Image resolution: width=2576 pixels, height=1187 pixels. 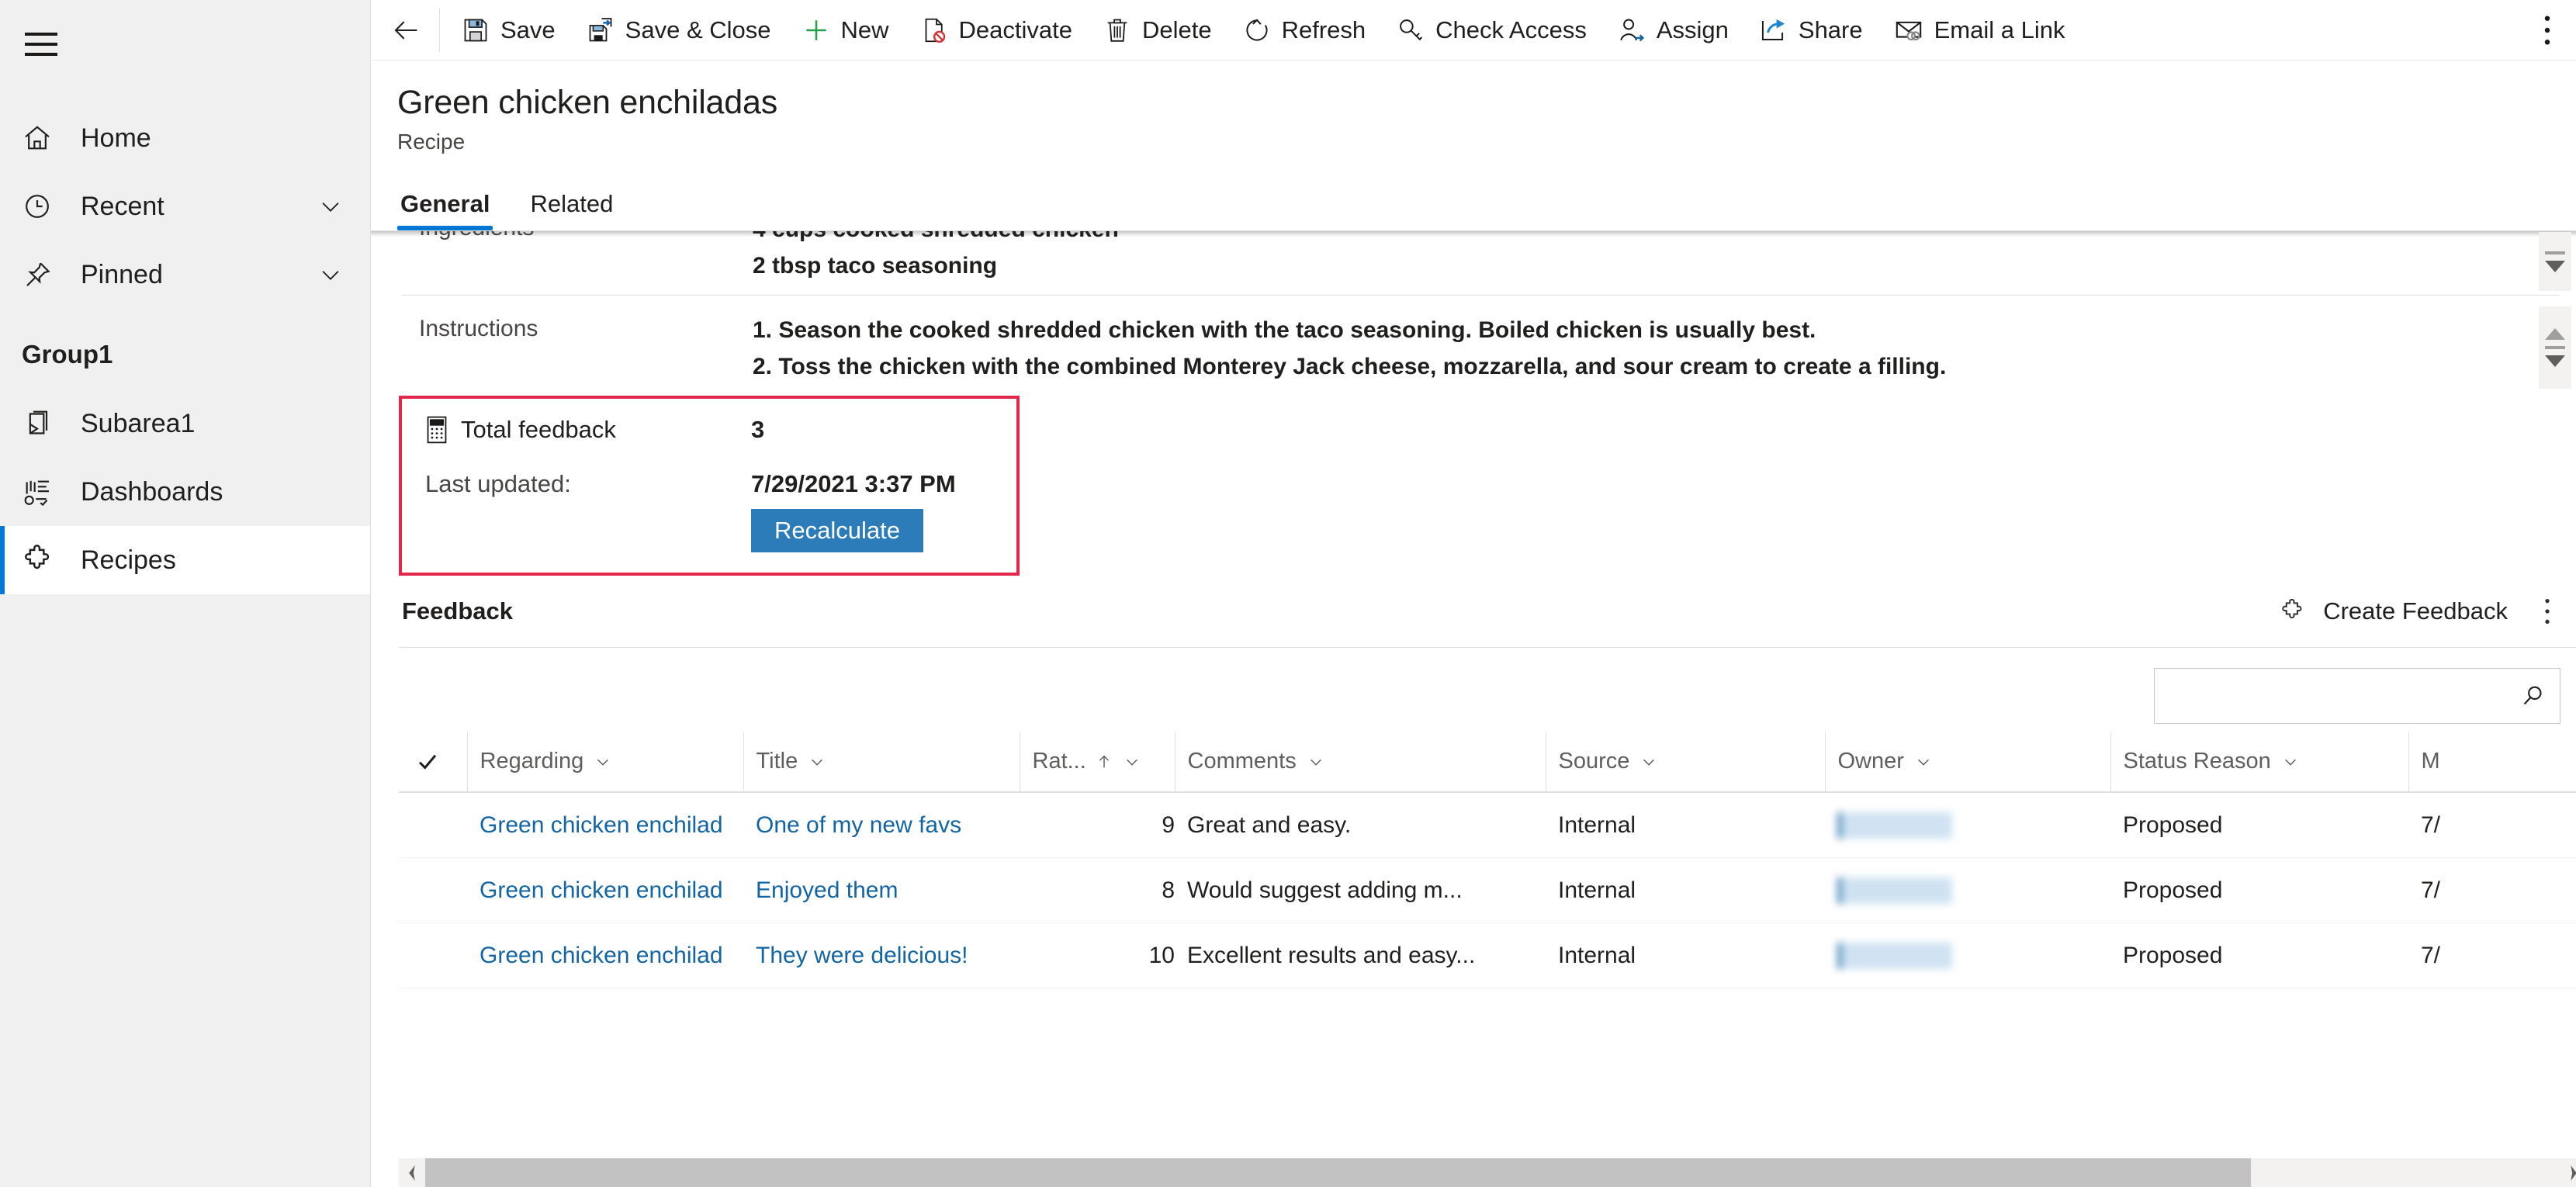 I want to click on assign-button: Assign, so click(x=1673, y=30).